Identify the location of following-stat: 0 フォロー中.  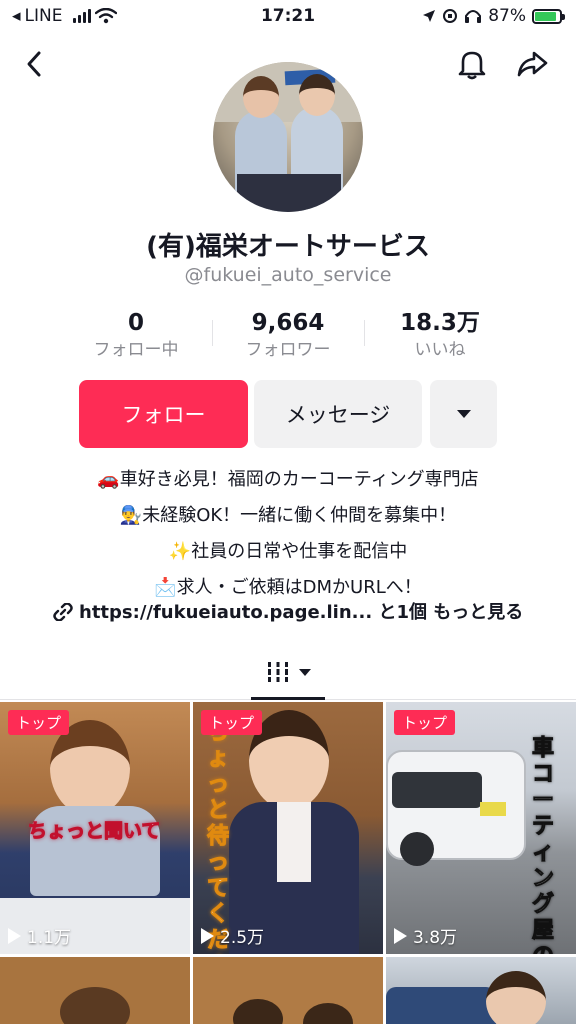
(136, 336).